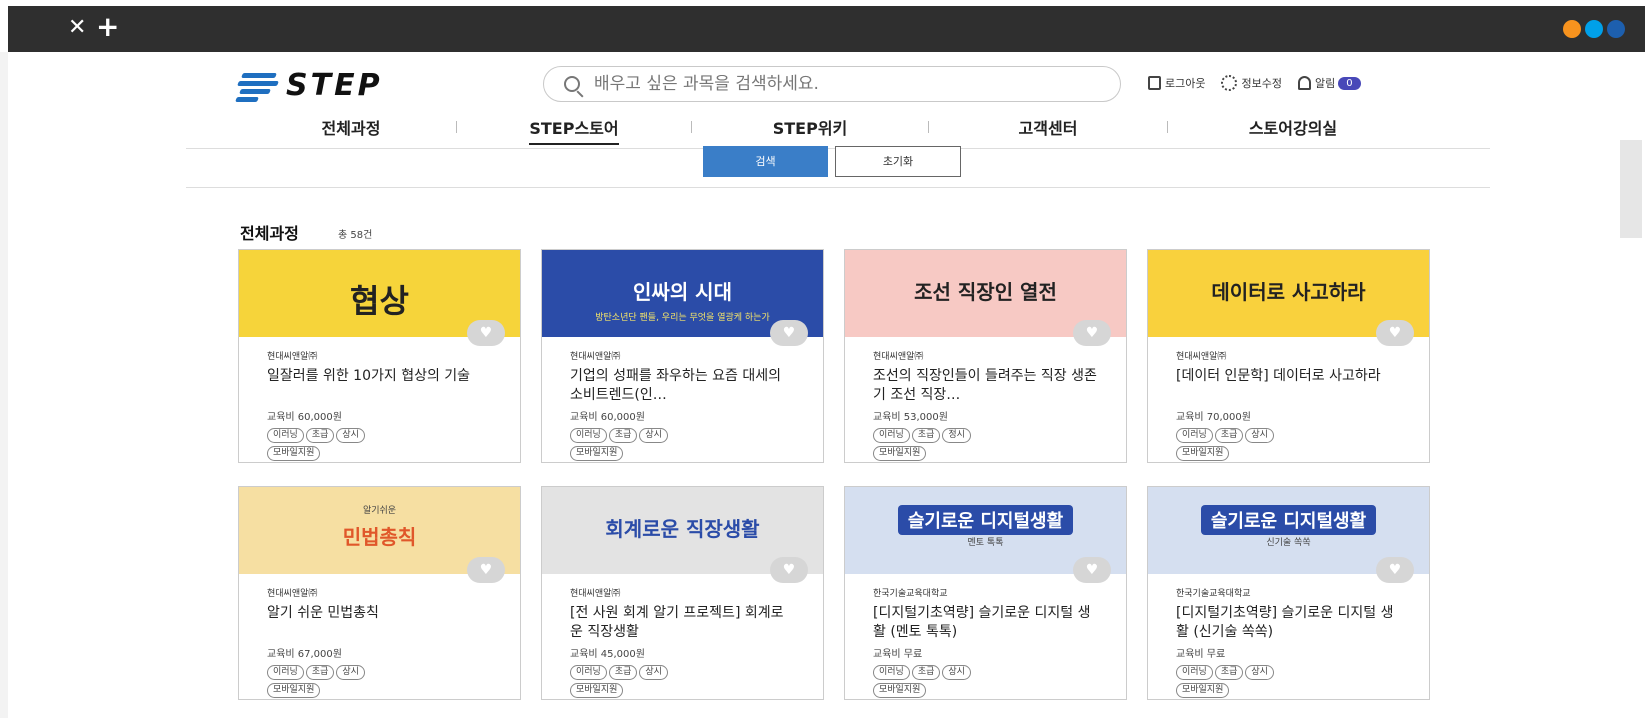 The height and width of the screenshot is (718, 1645). I want to click on orange-dot-icon, so click(1572, 29).